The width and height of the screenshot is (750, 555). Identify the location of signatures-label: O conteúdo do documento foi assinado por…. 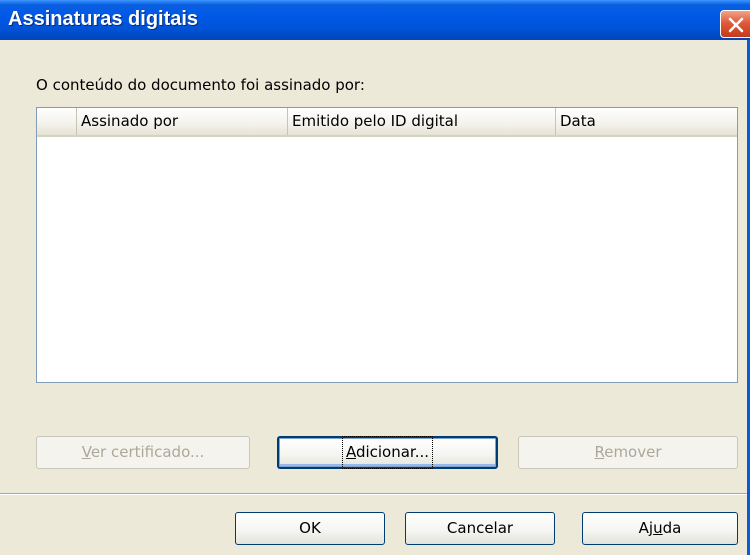
(200, 85).